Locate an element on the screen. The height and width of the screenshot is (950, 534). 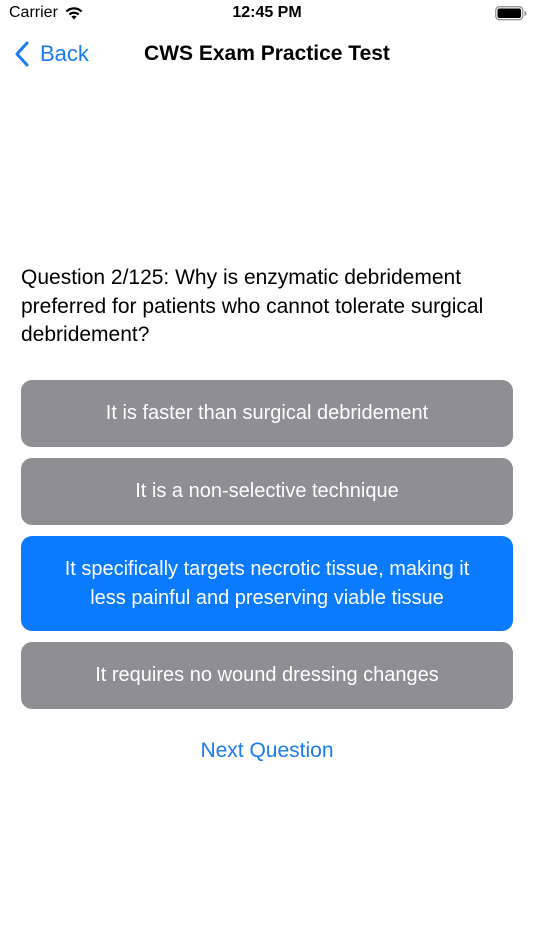
status-time: 12:45 PM is located at coordinates (267, 12).